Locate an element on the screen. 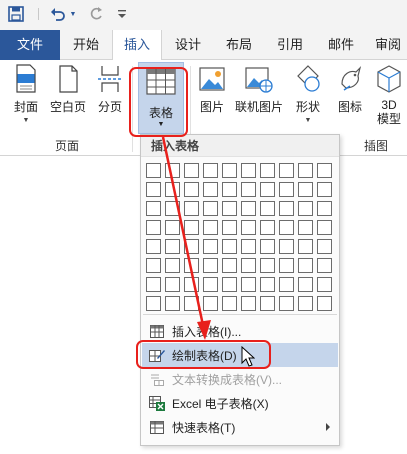 The height and width of the screenshot is (454, 407). undo-dropdown-icon: ▼ is located at coordinates (73, 14).